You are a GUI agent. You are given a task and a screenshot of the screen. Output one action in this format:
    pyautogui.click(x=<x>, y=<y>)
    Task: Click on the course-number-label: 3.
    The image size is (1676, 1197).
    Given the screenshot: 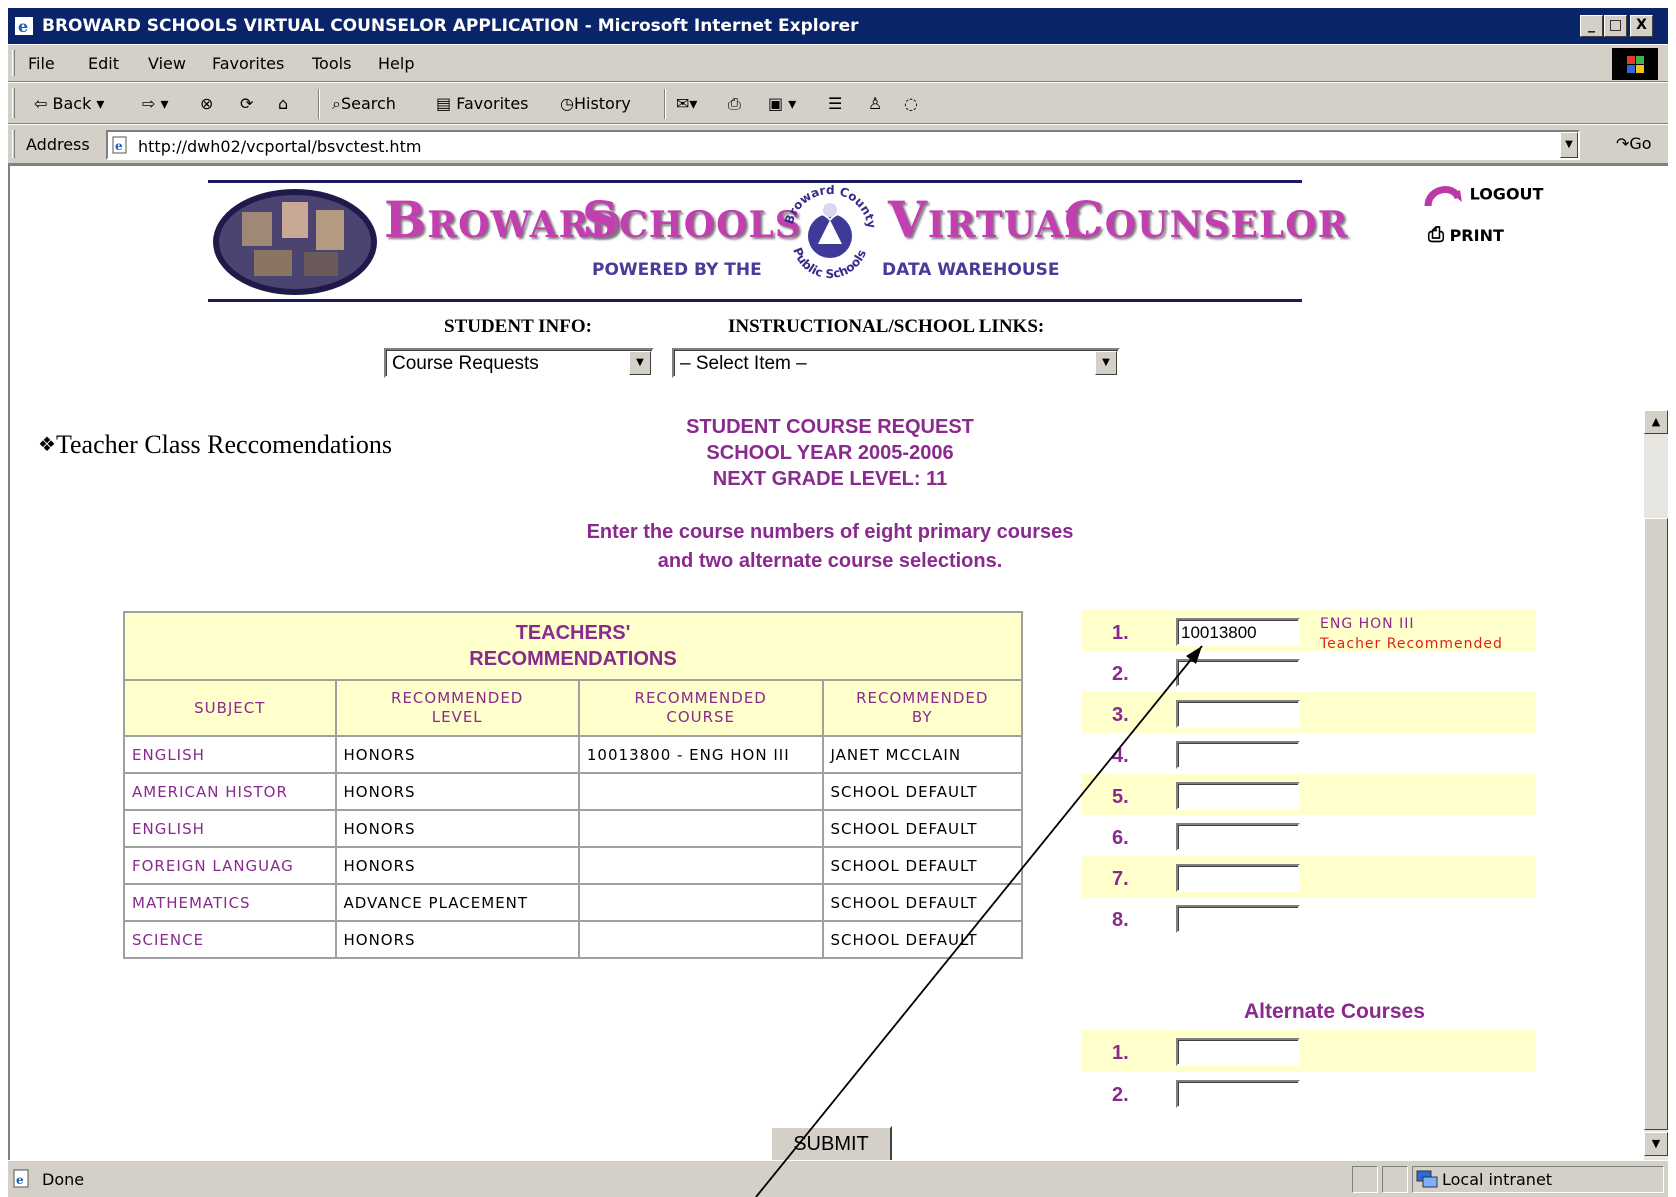 What is the action you would take?
    pyautogui.click(x=1120, y=715)
    